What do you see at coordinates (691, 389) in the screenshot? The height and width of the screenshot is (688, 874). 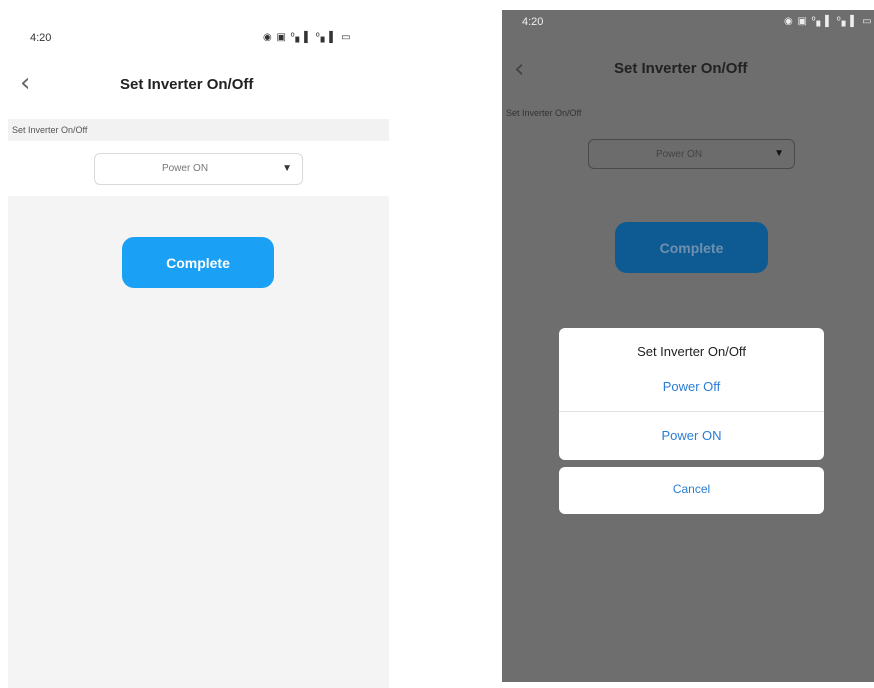 I see `option-power-off: Power Off` at bounding box center [691, 389].